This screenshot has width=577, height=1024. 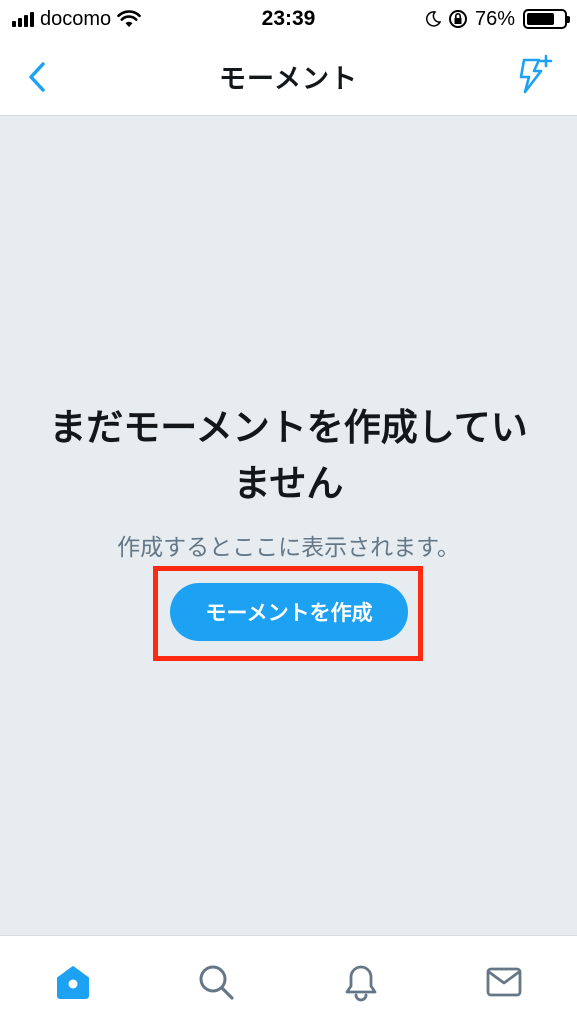 I want to click on create-moment-nav-button, so click(x=532, y=75).